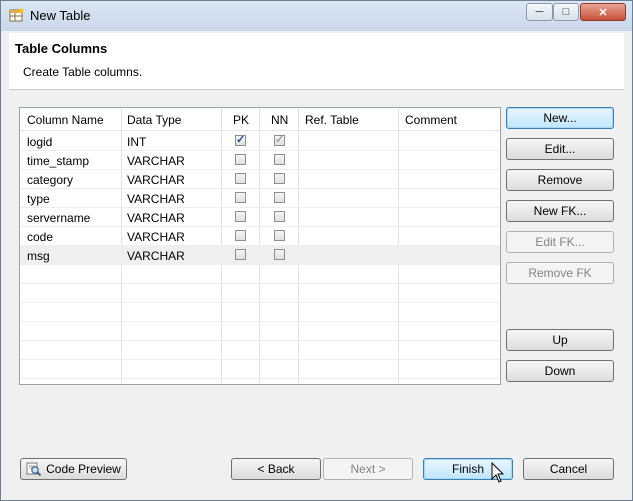 The width and height of the screenshot is (633, 501). What do you see at coordinates (332, 120) in the screenshot?
I see `header-ref-table: Ref. Table` at bounding box center [332, 120].